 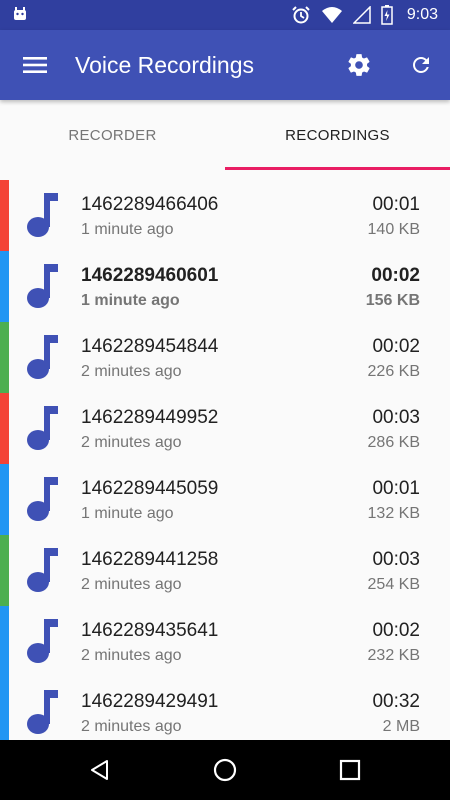 I want to click on navigation-bar, so click(x=225, y=770).